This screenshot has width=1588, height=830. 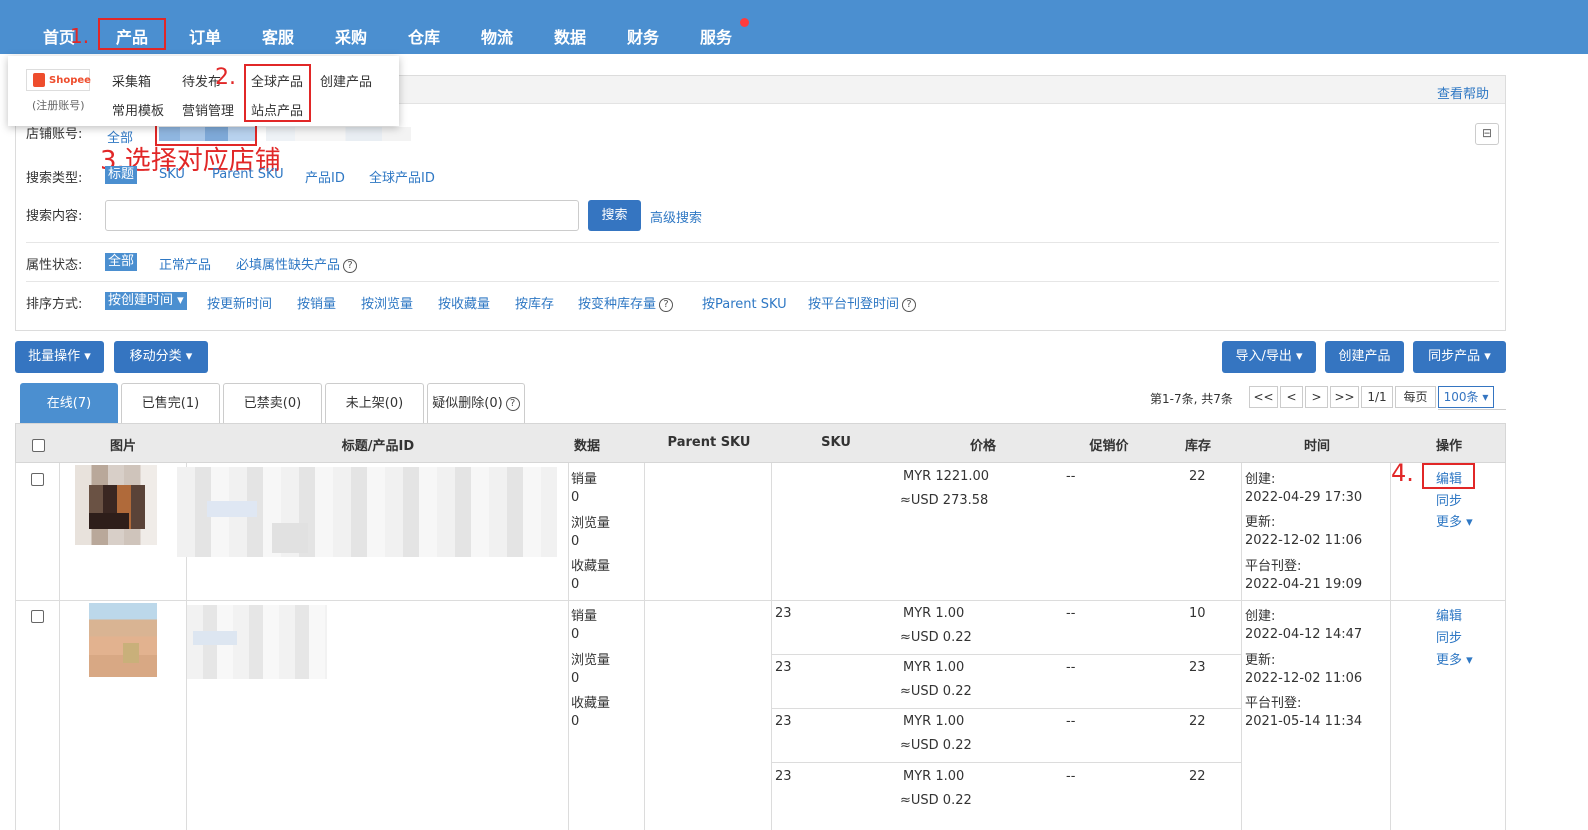 What do you see at coordinates (121, 262) in the screenshot?
I see `attr-all: 全部` at bounding box center [121, 262].